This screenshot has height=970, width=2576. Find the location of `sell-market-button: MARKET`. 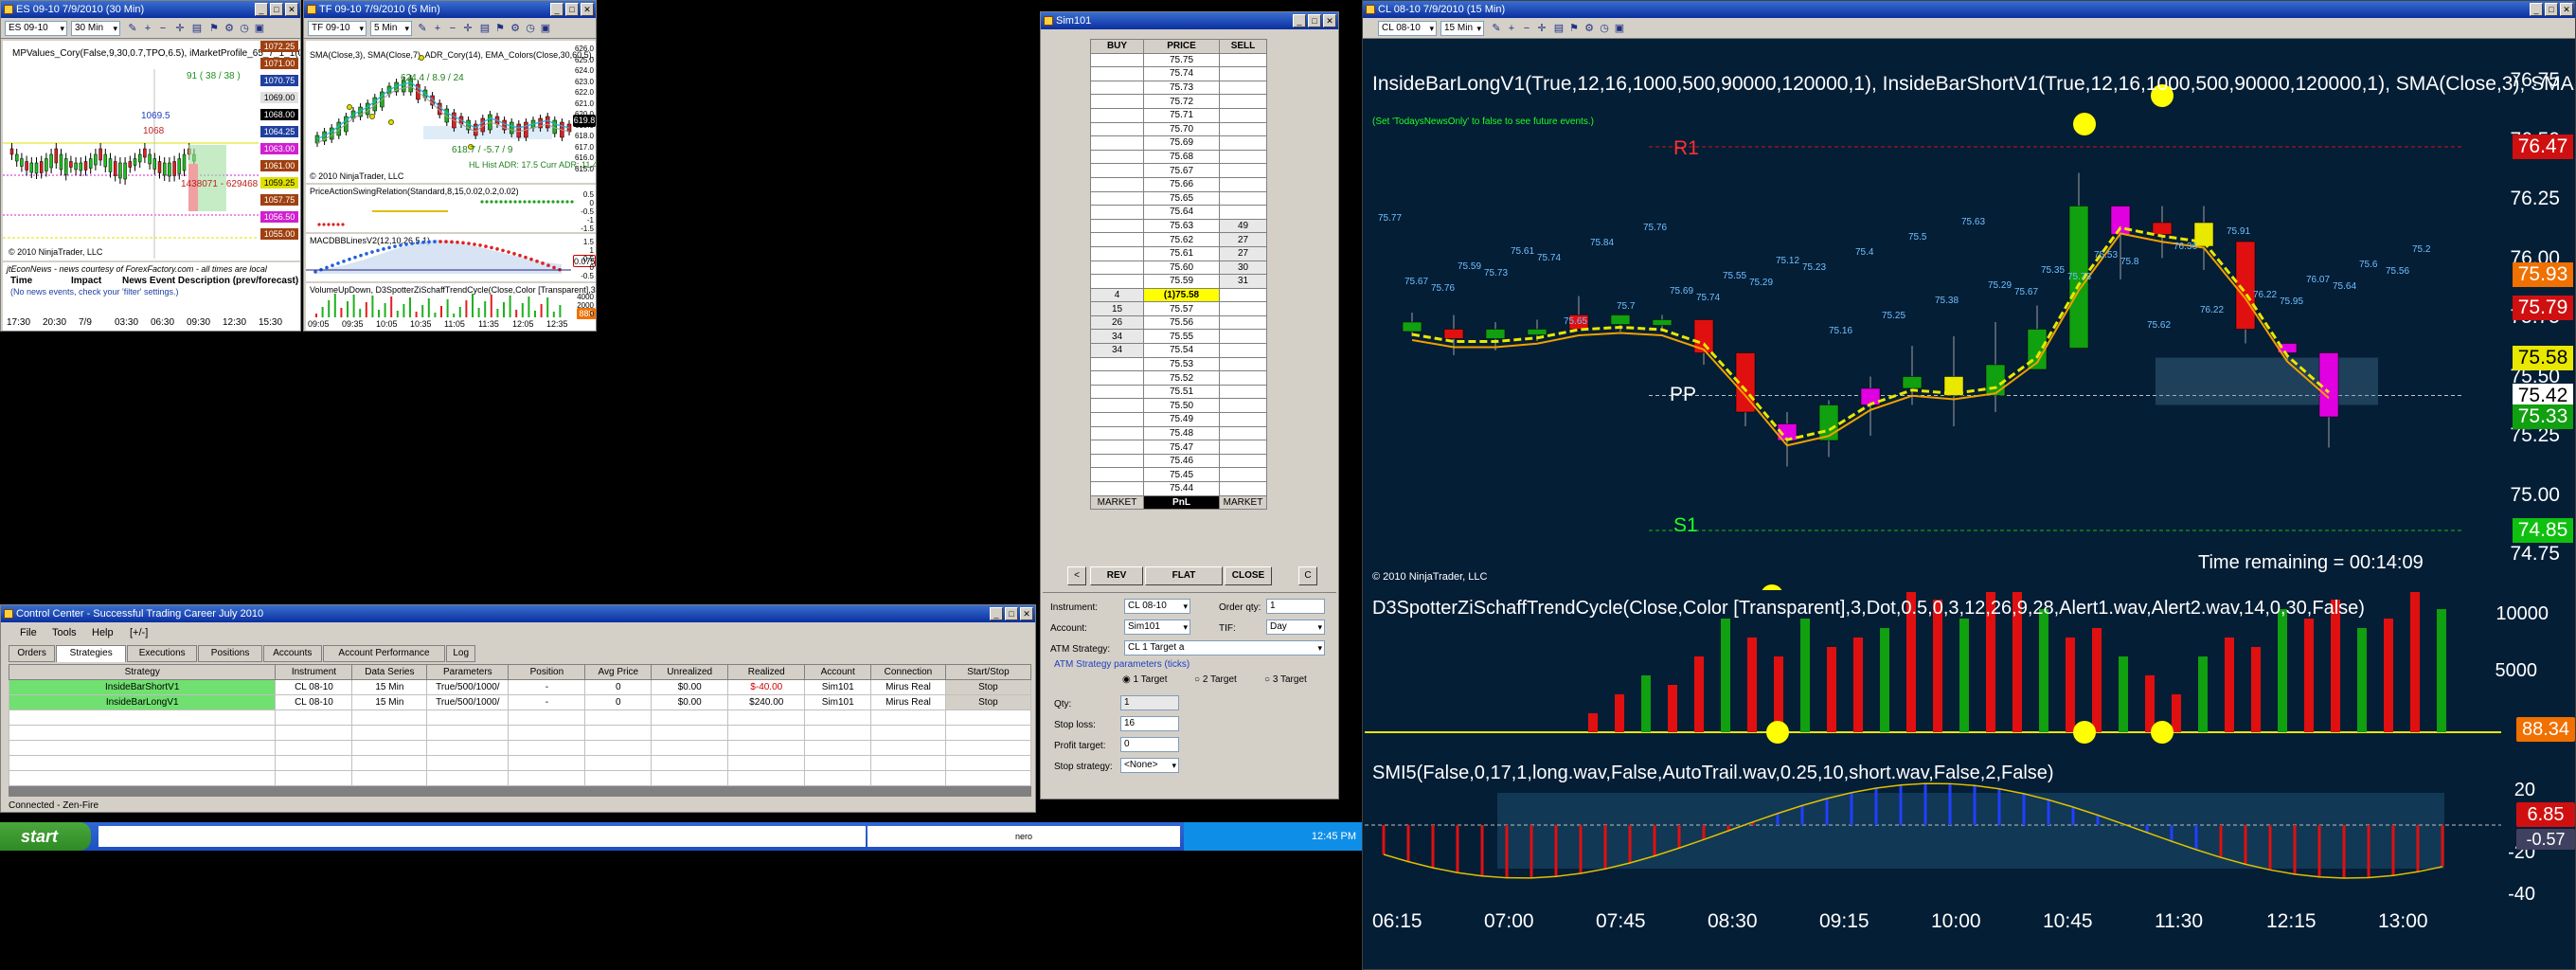

sell-market-button: MARKET is located at coordinates (1243, 503).